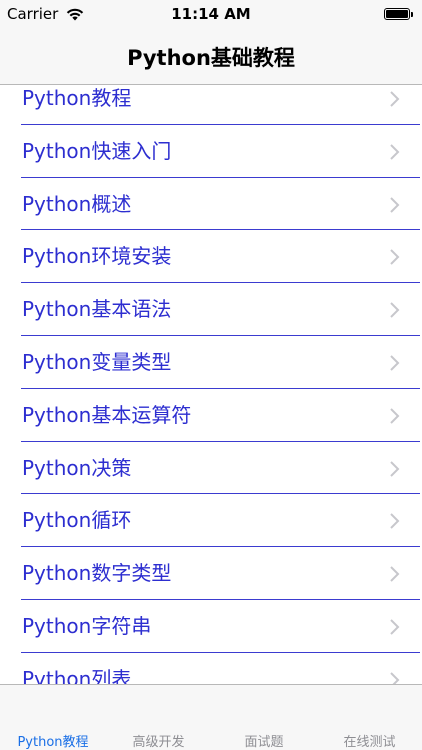 This screenshot has height=750, width=422. Describe the element at coordinates (159, 740) in the screenshot. I see `tab-2: 高级开发` at that location.